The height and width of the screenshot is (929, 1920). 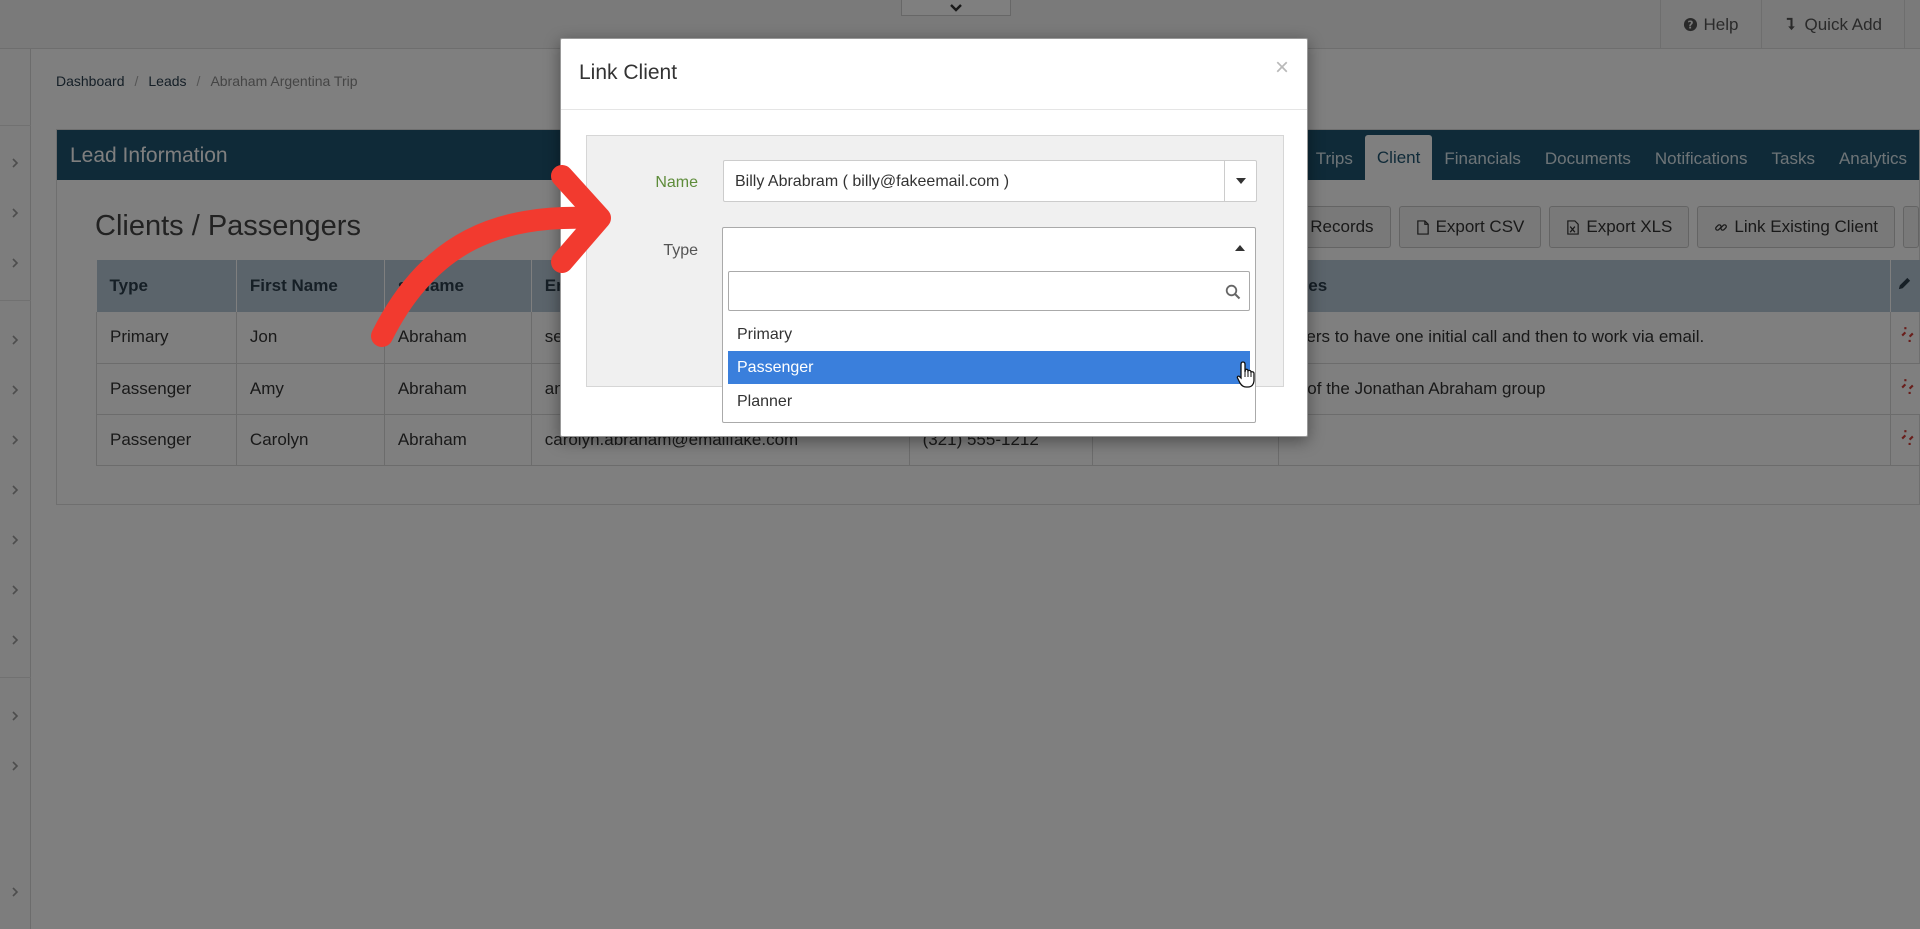 What do you see at coordinates (1282, 68) in the screenshot?
I see `close-icon: ×` at bounding box center [1282, 68].